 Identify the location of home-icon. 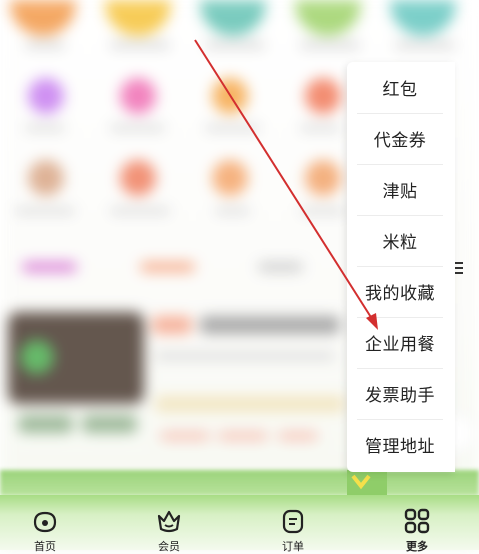
(45, 522).